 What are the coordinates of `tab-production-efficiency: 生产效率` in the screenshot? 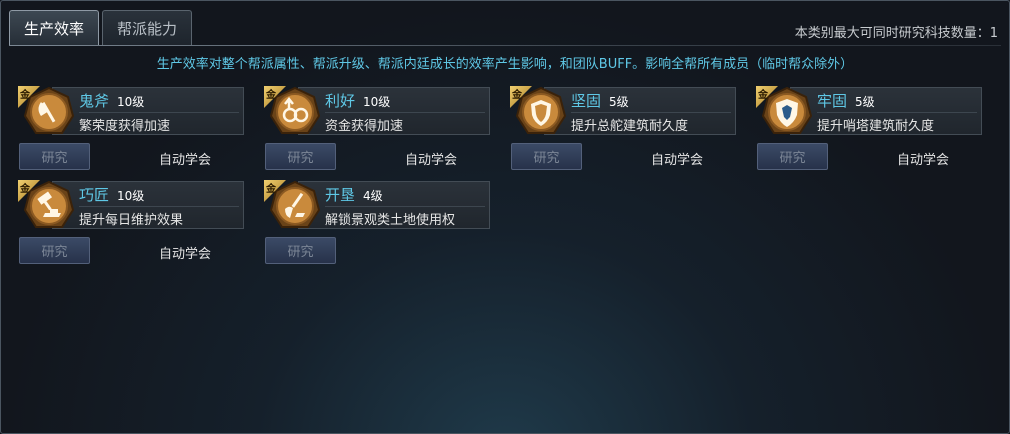 It's located at (54, 28).